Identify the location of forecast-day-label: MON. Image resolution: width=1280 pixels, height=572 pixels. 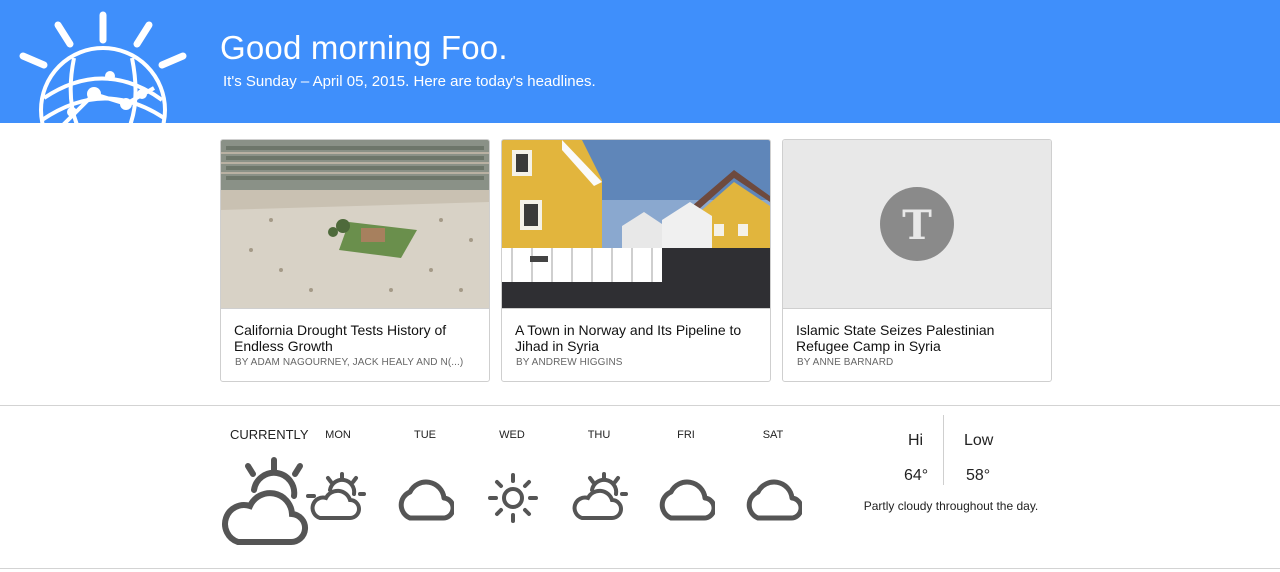
(338, 435).